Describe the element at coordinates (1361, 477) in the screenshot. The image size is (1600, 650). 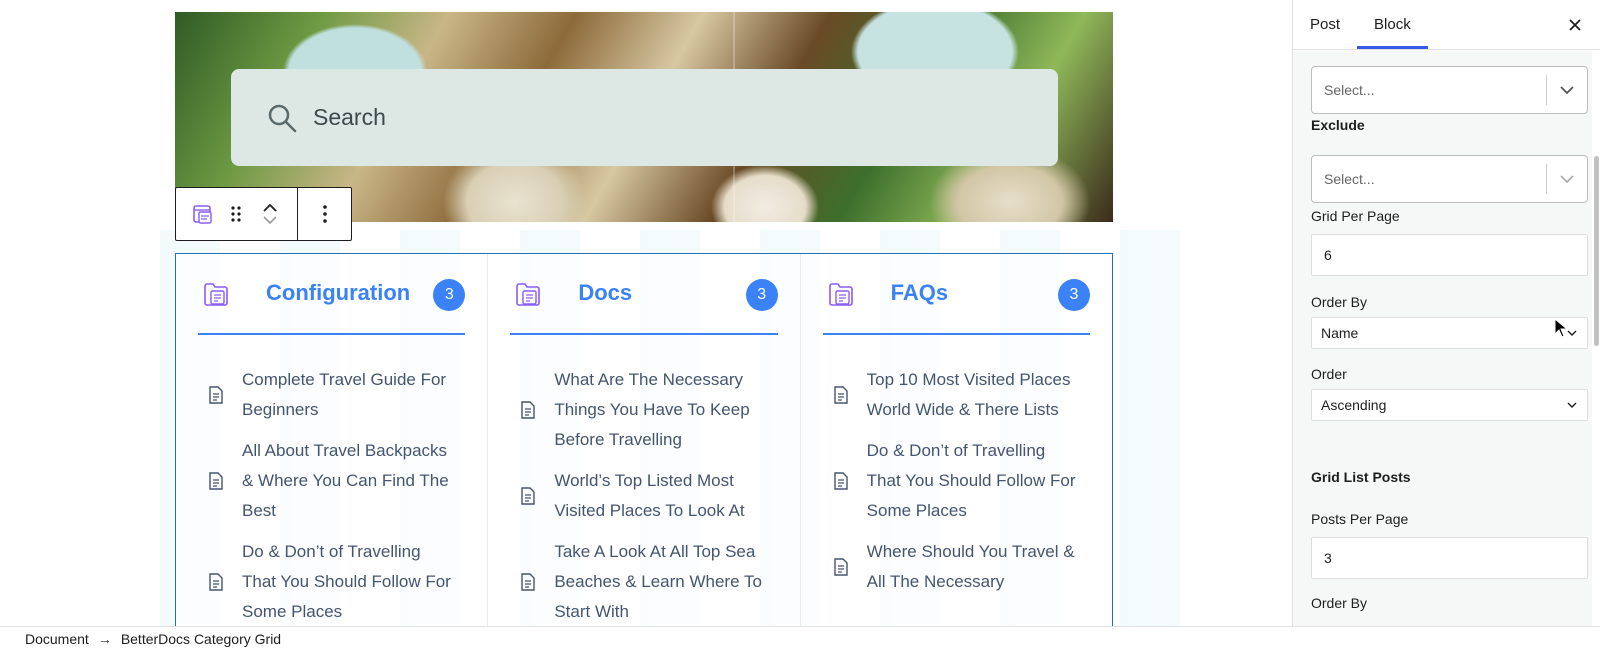
I see `grid-list-posts-heading: Grid List Posts` at that location.